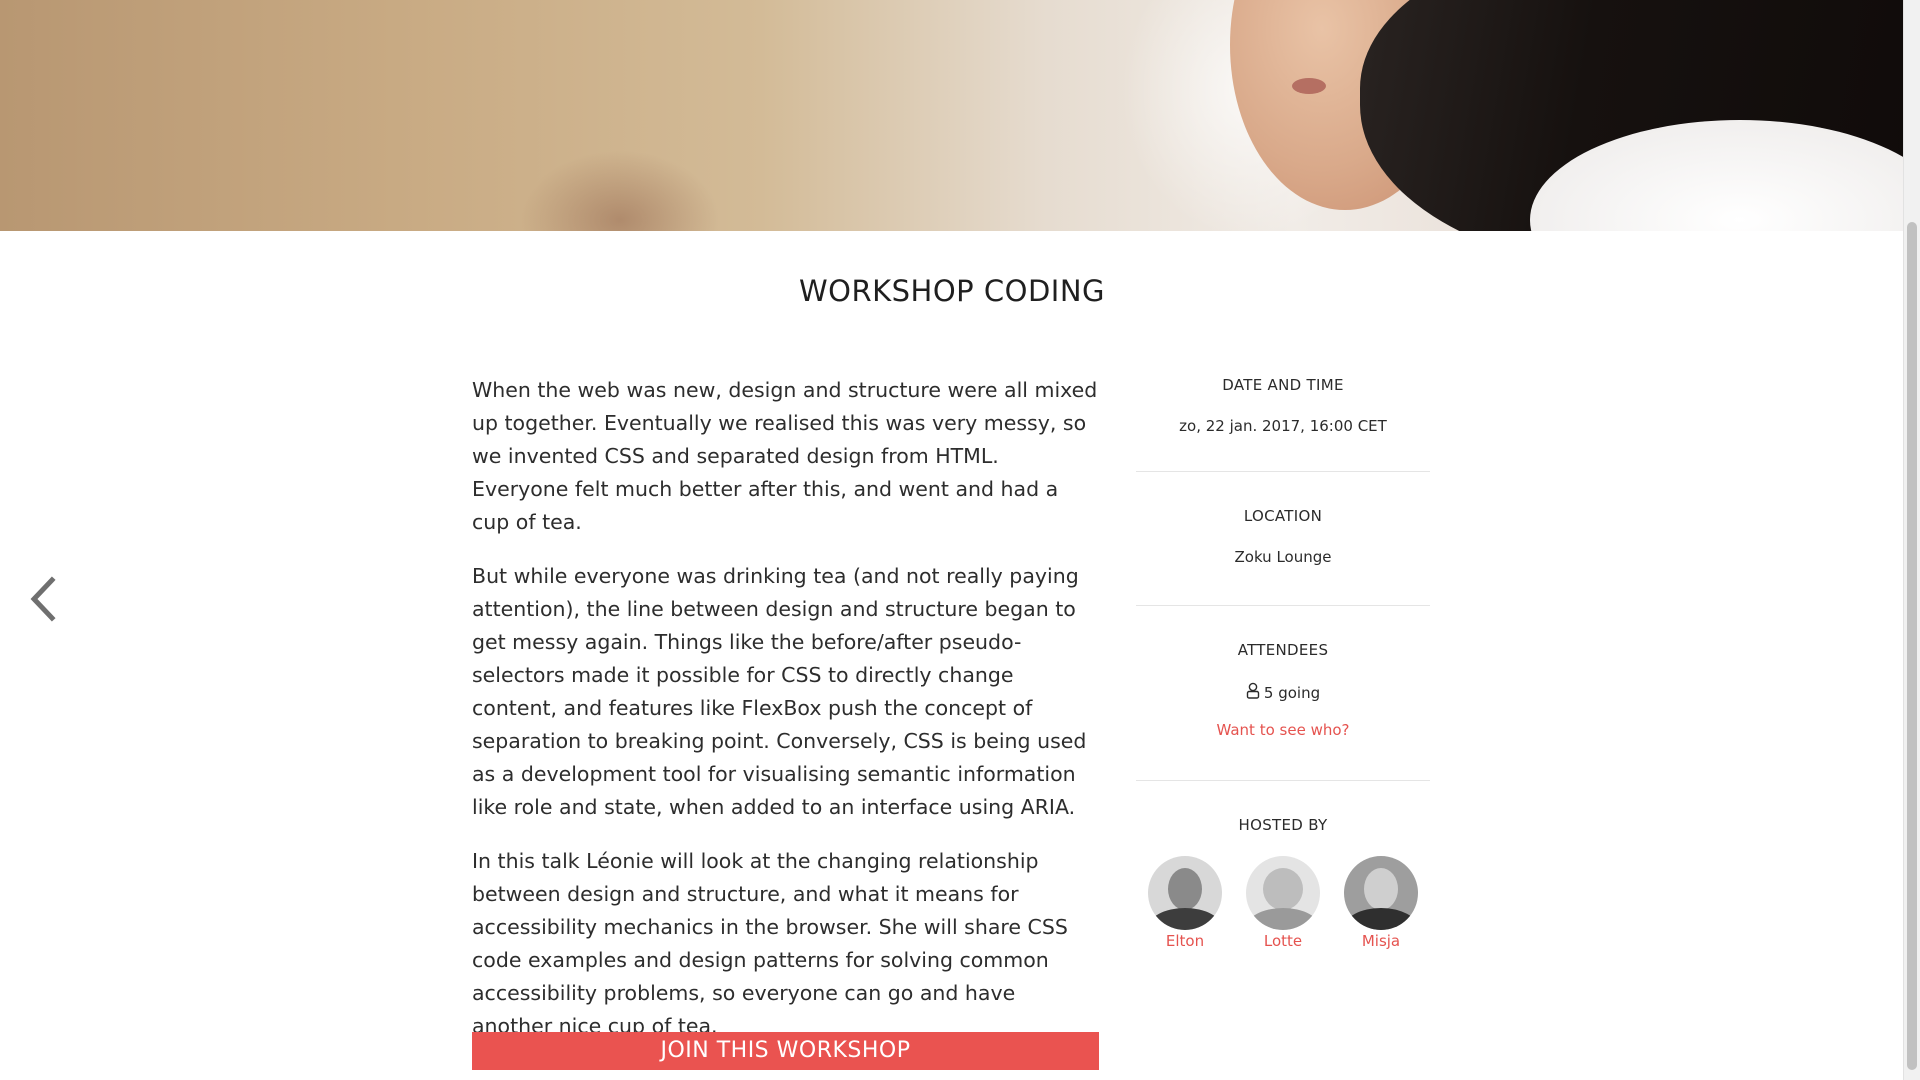 The width and height of the screenshot is (1920, 1080). I want to click on location-label: LOCATION, so click(1283, 516).